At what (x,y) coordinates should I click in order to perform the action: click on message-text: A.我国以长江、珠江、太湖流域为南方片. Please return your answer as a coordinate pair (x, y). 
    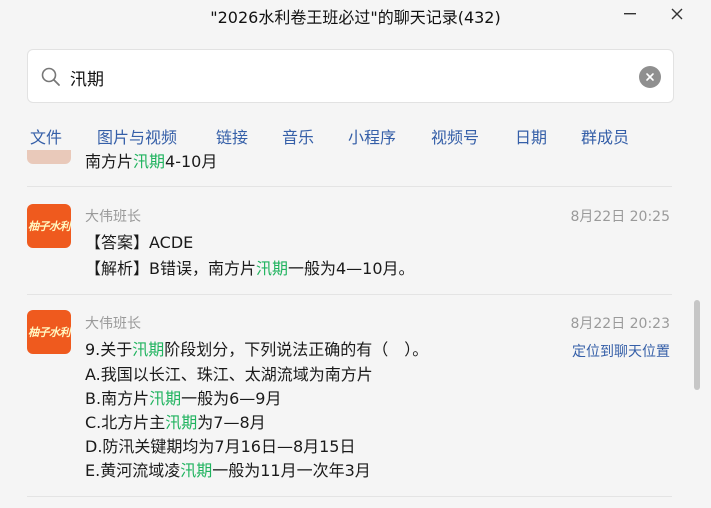
    Looking at the image, I should click on (229, 374).